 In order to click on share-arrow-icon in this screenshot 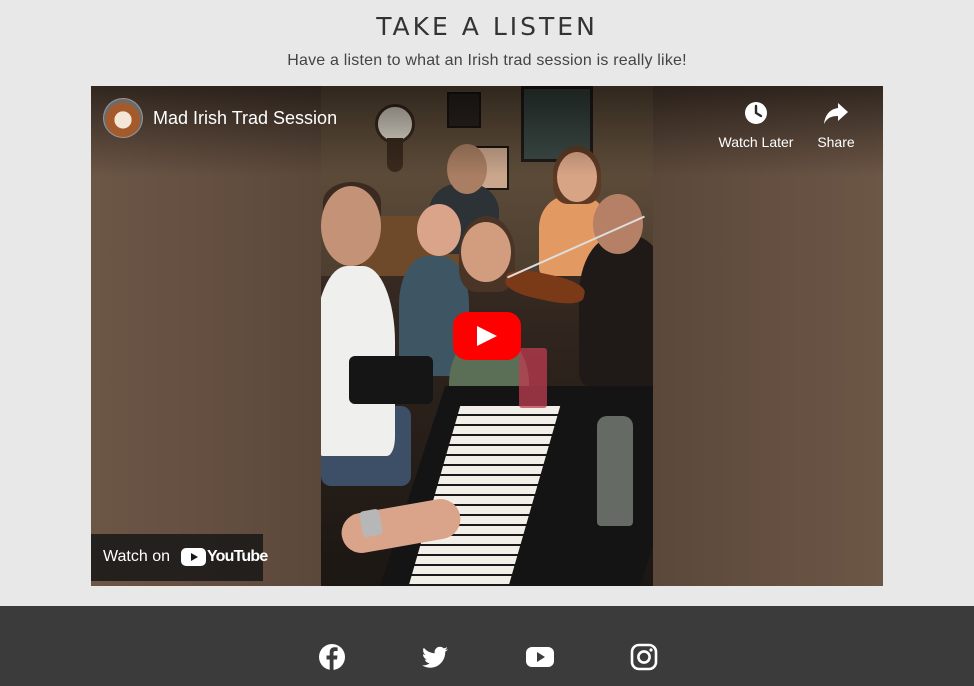, I will do `click(836, 113)`.